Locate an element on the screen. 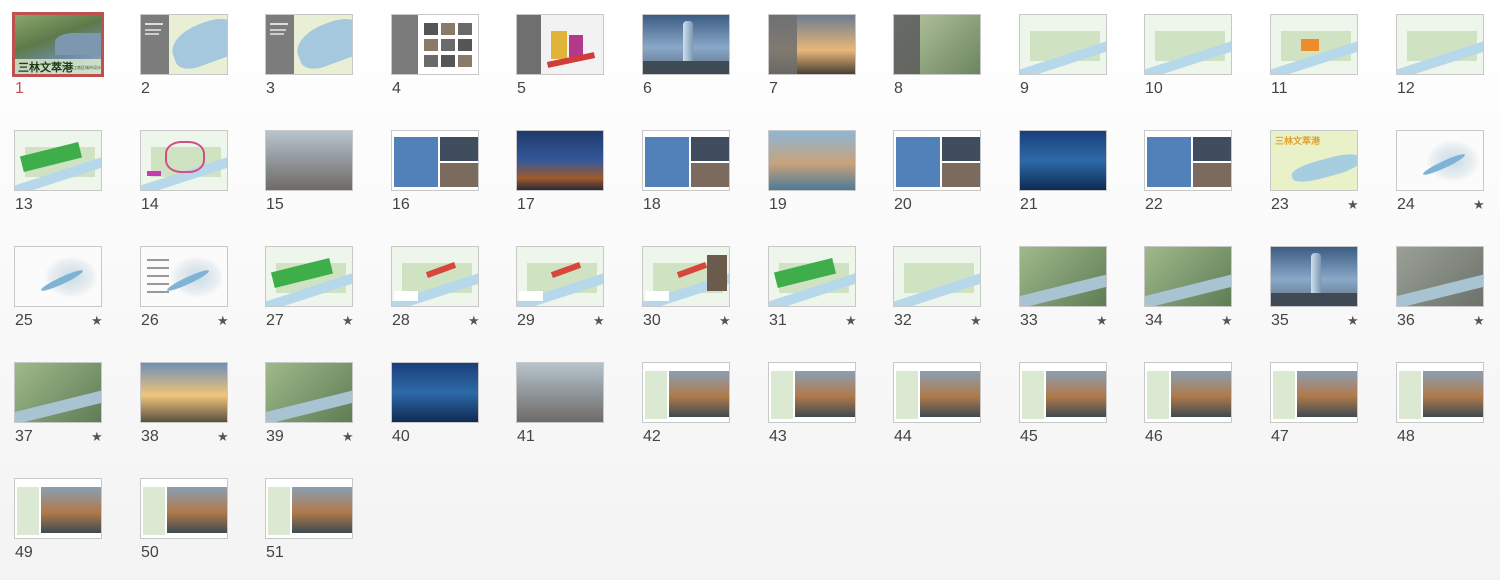  slide-thumbnail-4: 4 is located at coordinates (441, 67).